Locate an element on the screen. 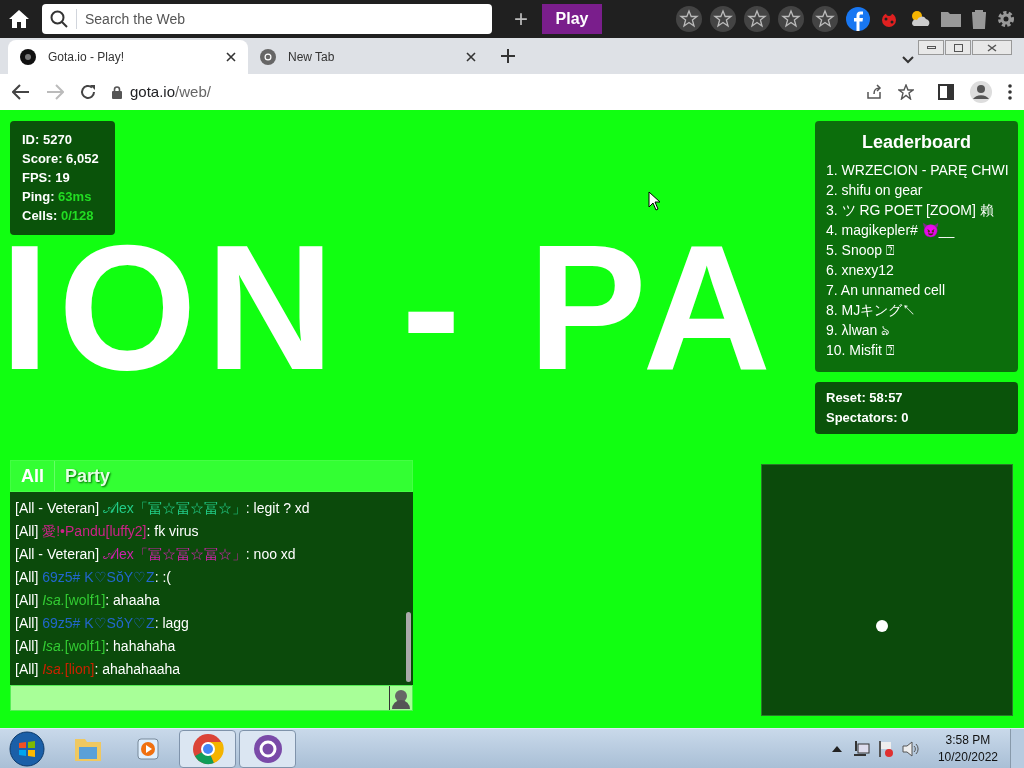  close-icon is located at coordinates (992, 47).